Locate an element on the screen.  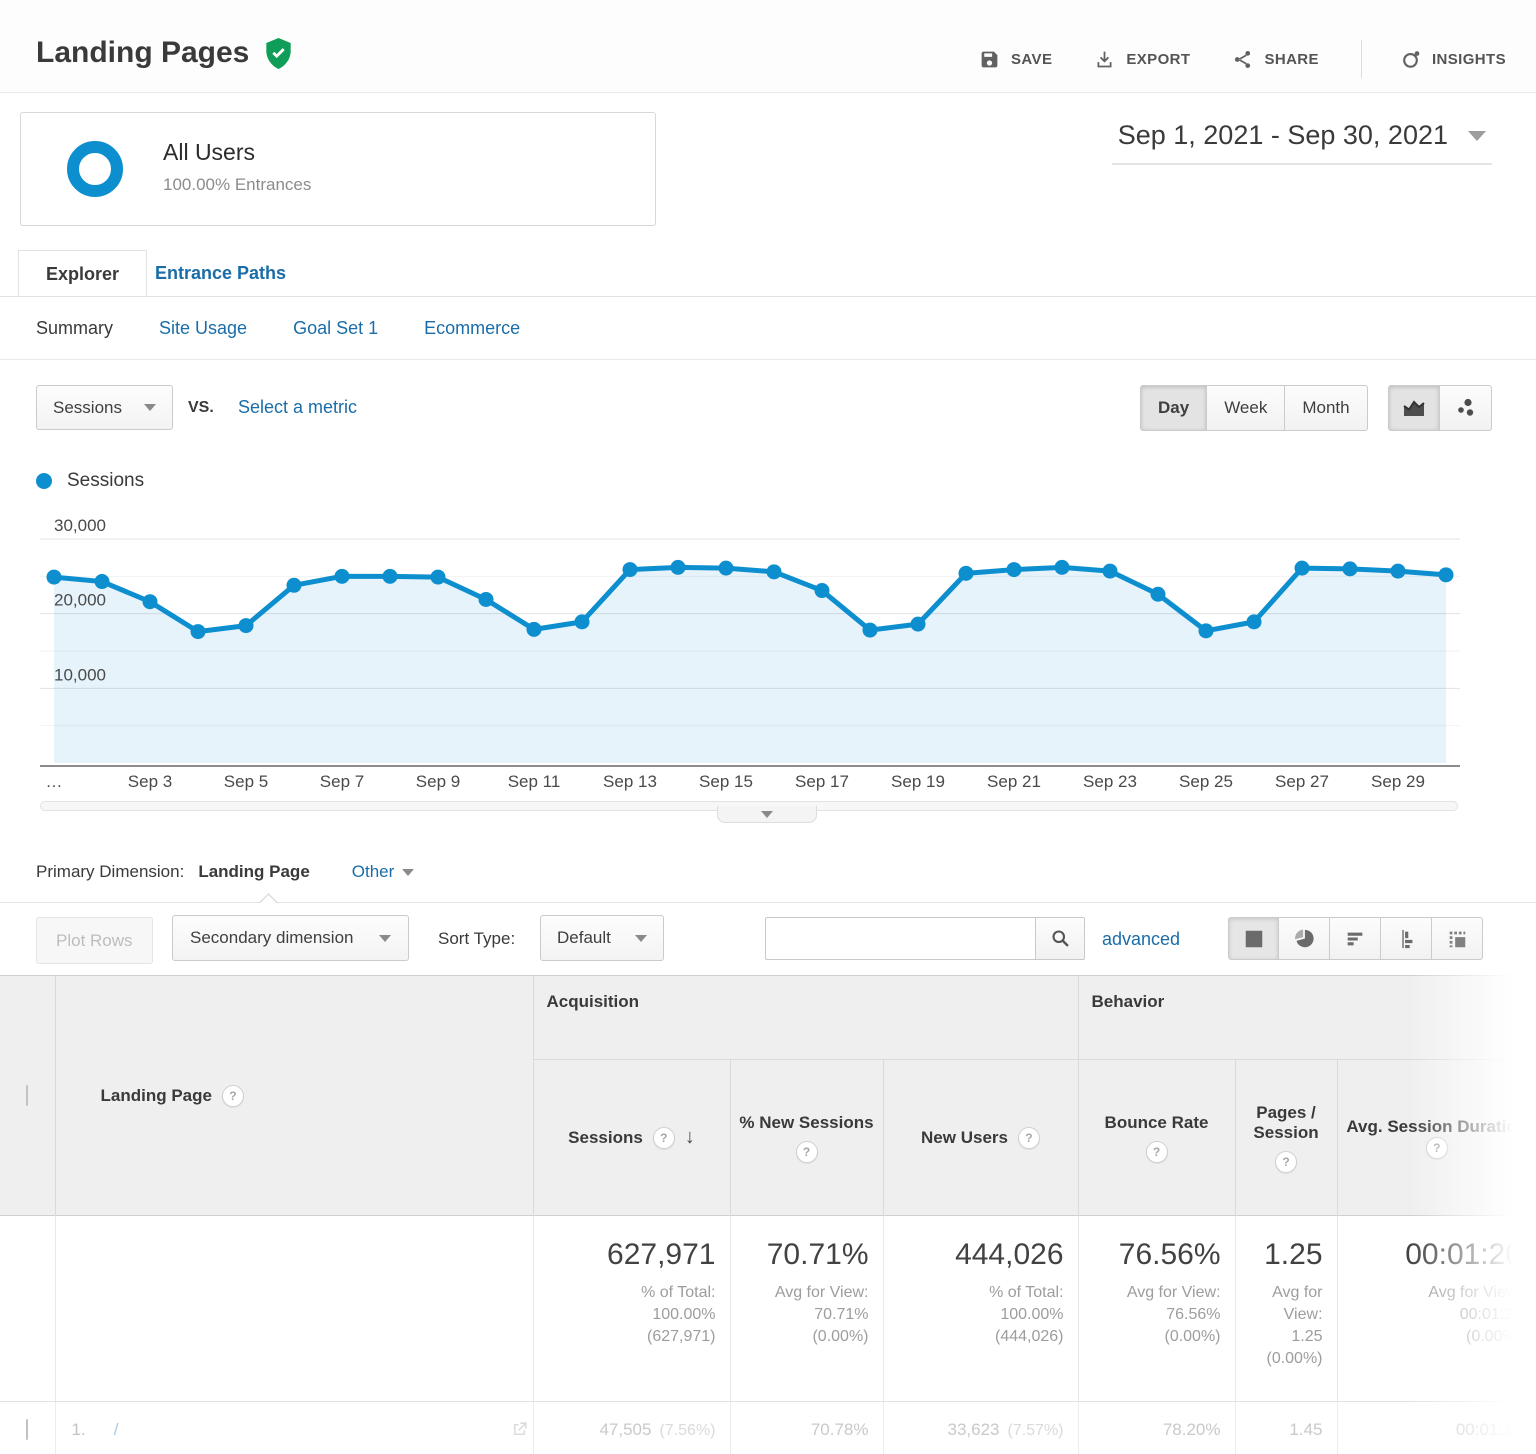
date-range-selector: Sep 1, 2021 - Sep 30, 2021 is located at coordinates (1301, 140).